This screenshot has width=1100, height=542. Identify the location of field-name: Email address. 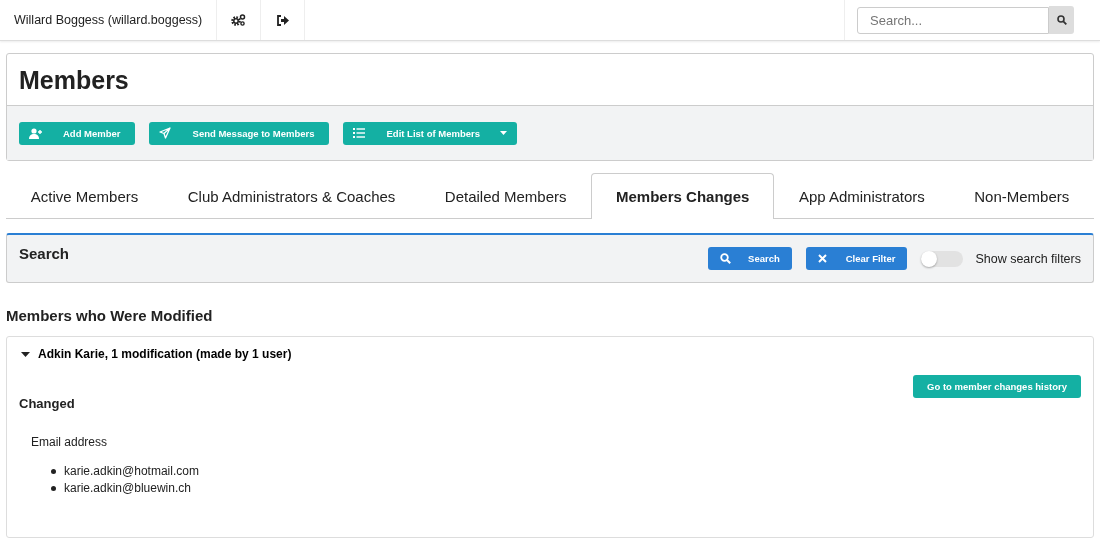
(70, 442).